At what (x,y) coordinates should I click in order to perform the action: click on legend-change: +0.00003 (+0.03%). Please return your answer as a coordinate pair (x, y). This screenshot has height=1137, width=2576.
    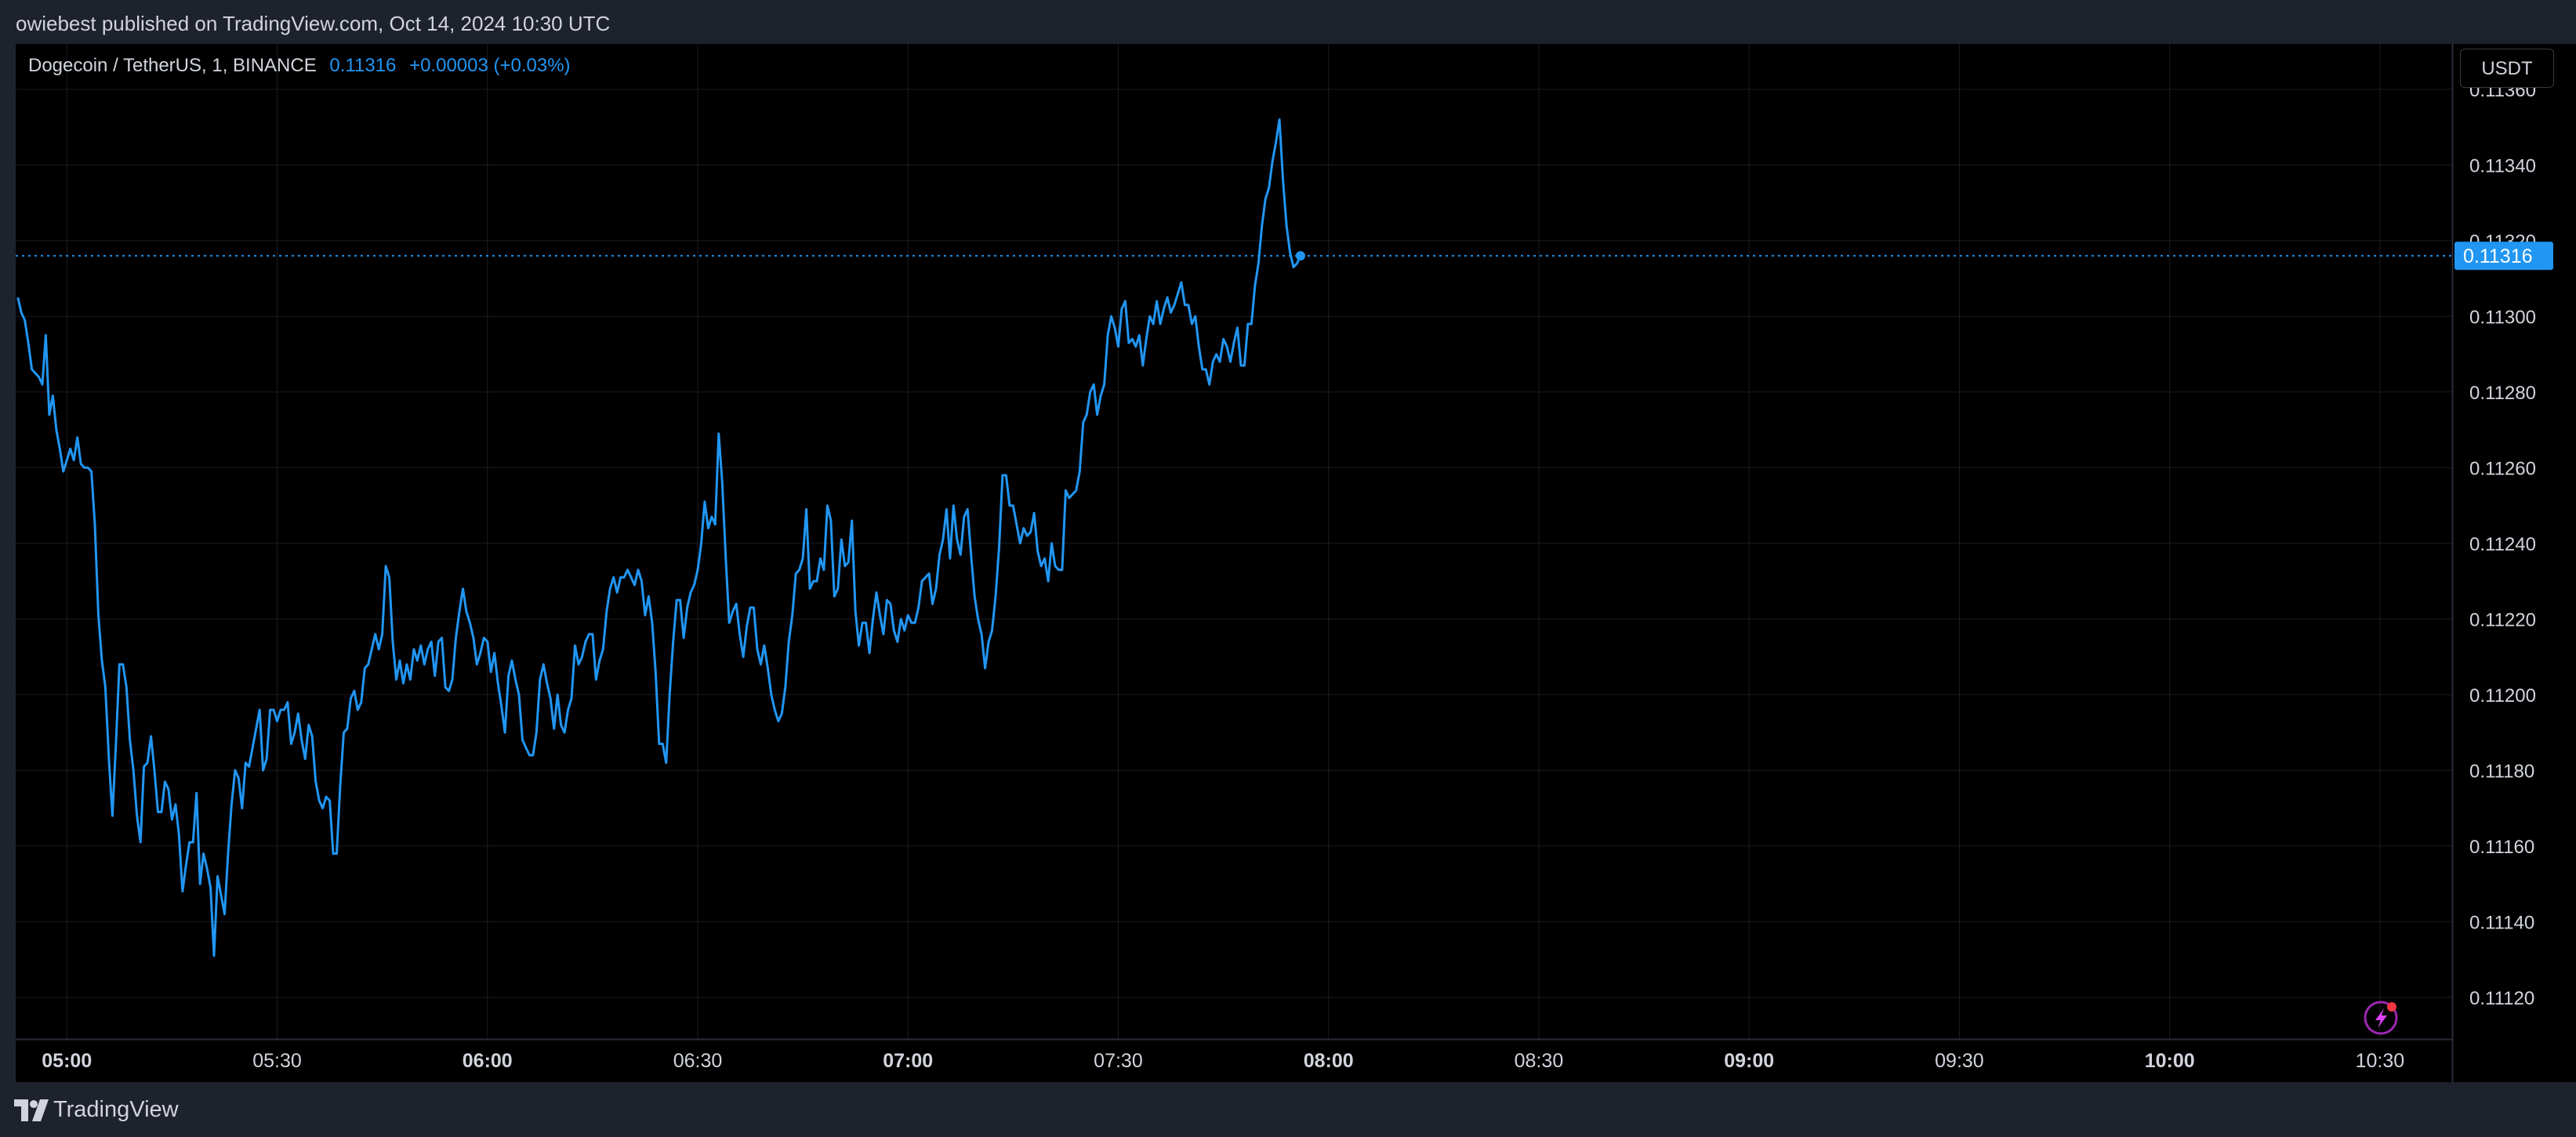
    Looking at the image, I should click on (490, 65).